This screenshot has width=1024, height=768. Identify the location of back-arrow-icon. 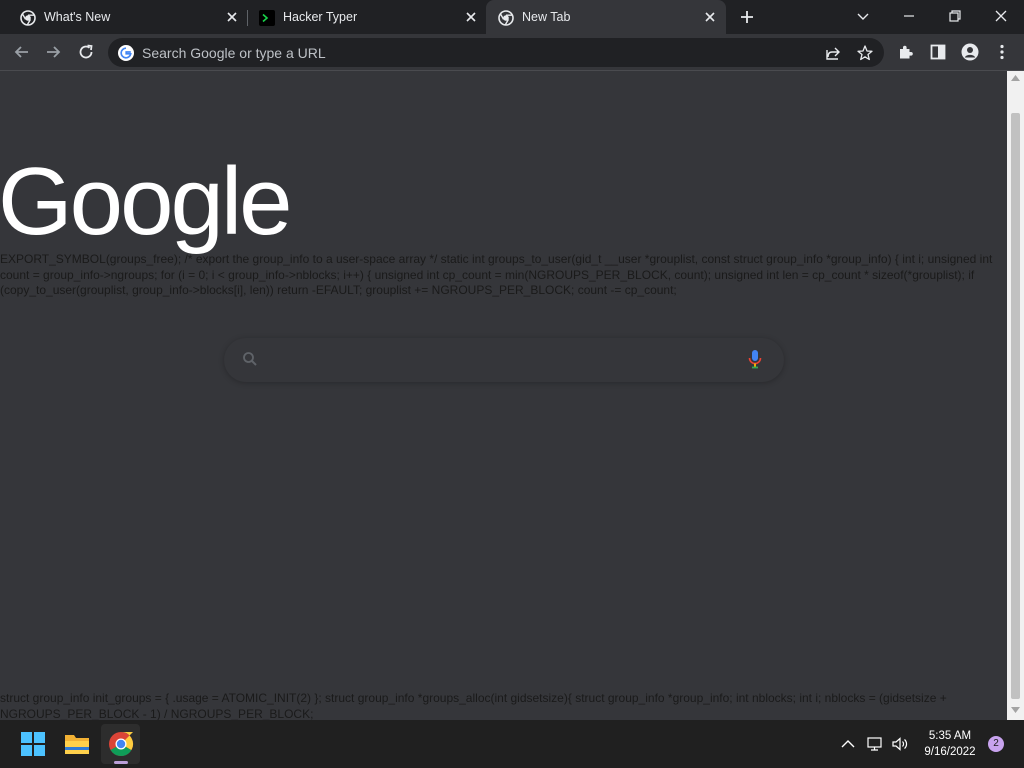
(22, 52).